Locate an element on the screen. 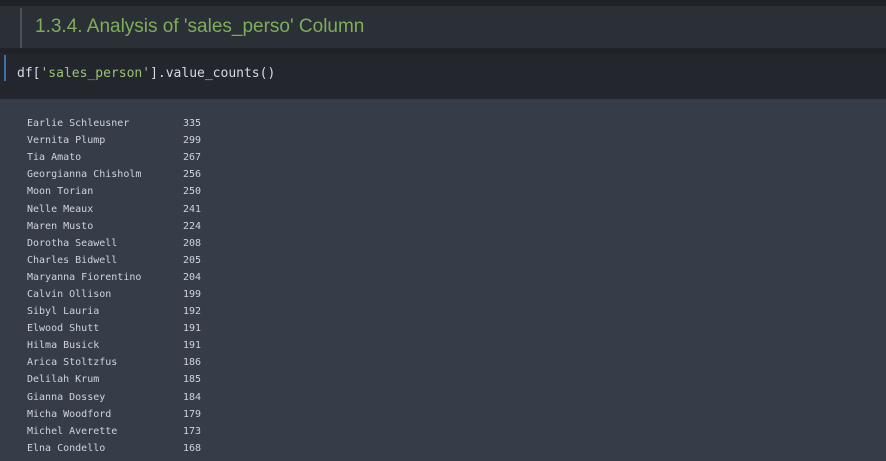  sales-person-count: 199 is located at coordinates (192, 294).